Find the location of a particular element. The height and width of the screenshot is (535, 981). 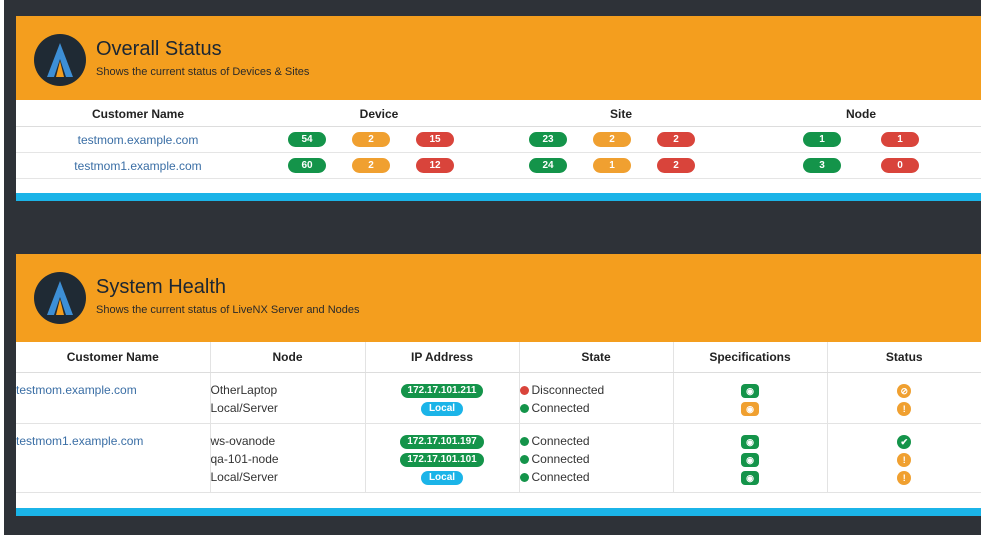

ip-address-badge: 172.17.101.101 is located at coordinates (442, 459).